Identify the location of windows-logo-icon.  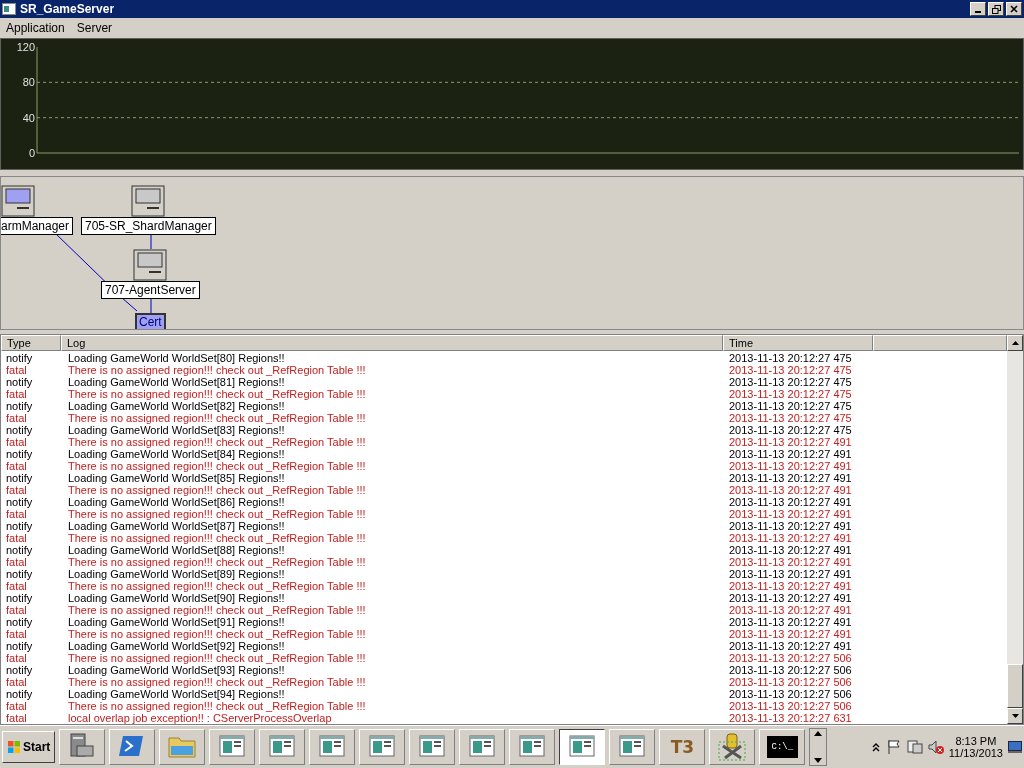
(14, 747).